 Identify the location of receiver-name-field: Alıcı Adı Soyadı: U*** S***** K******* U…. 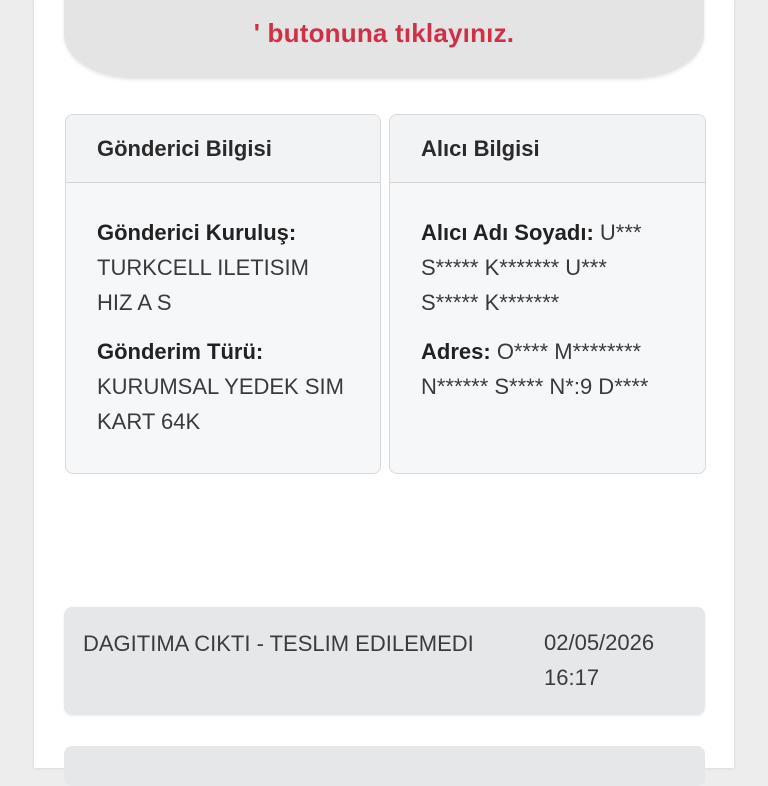
(541, 267).